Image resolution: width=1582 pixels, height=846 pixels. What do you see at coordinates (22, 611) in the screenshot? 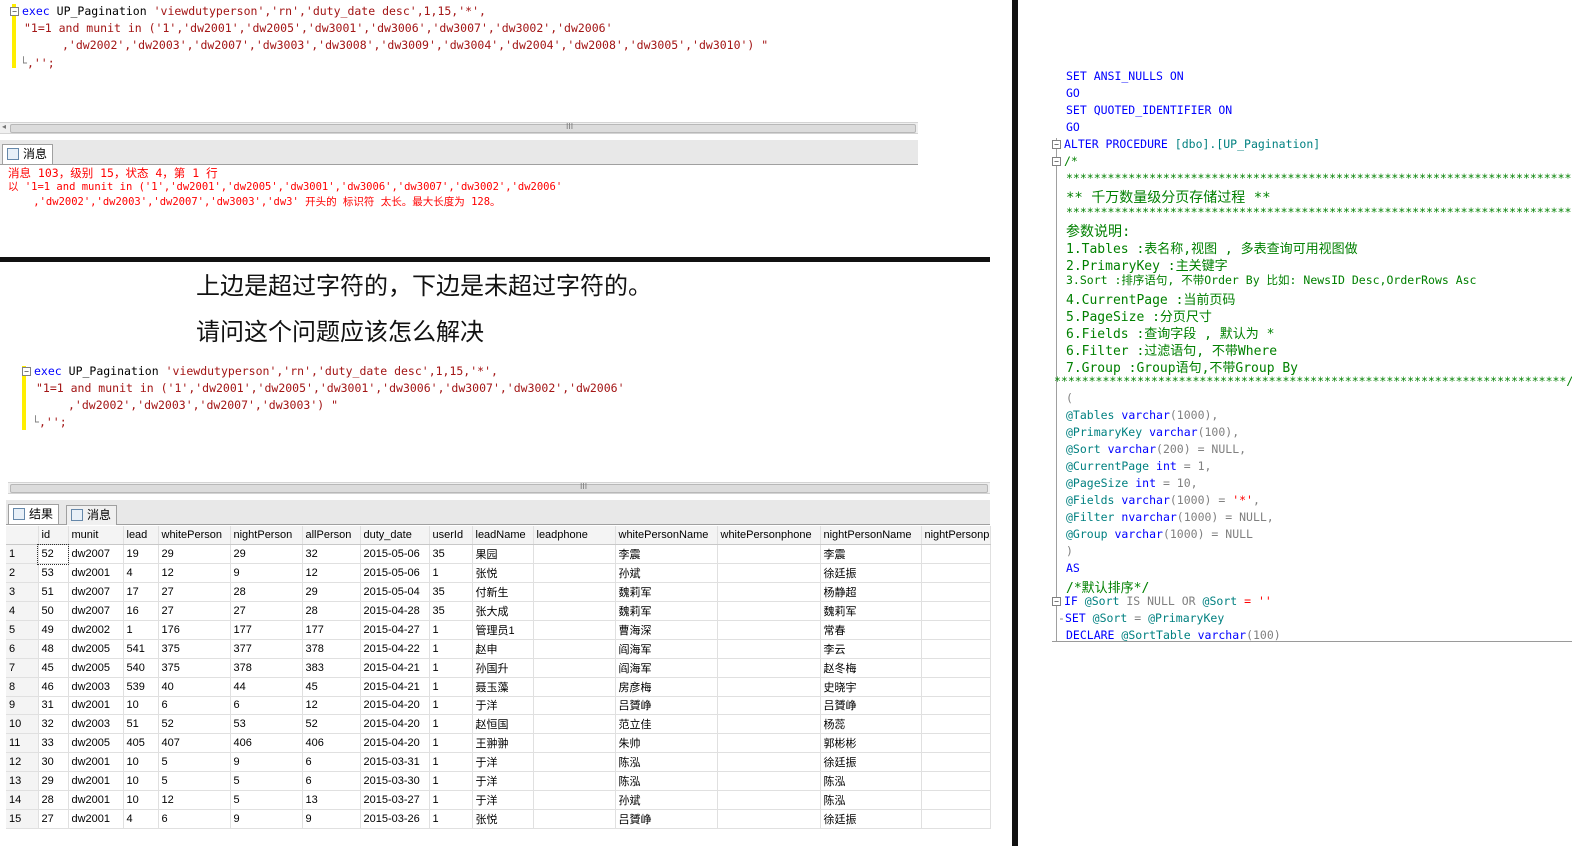
I see `row-number: 4` at bounding box center [22, 611].